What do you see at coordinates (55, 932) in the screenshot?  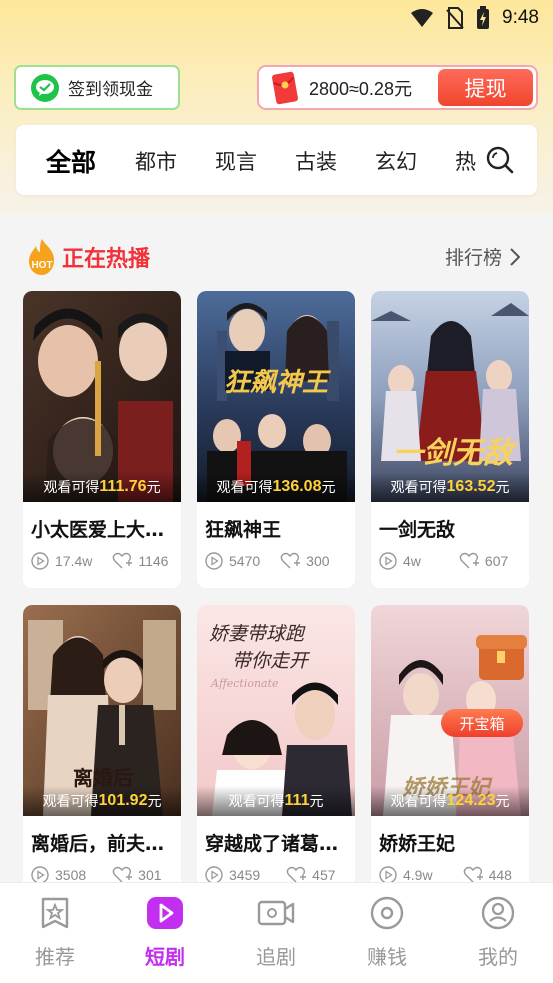 I see `nav-recommend: 推荐` at bounding box center [55, 932].